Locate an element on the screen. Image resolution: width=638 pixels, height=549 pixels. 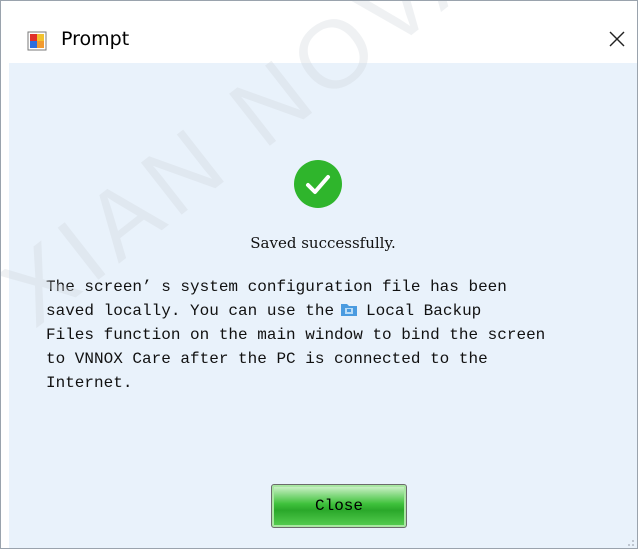
message-line-5: Internet. is located at coordinates (89, 383).